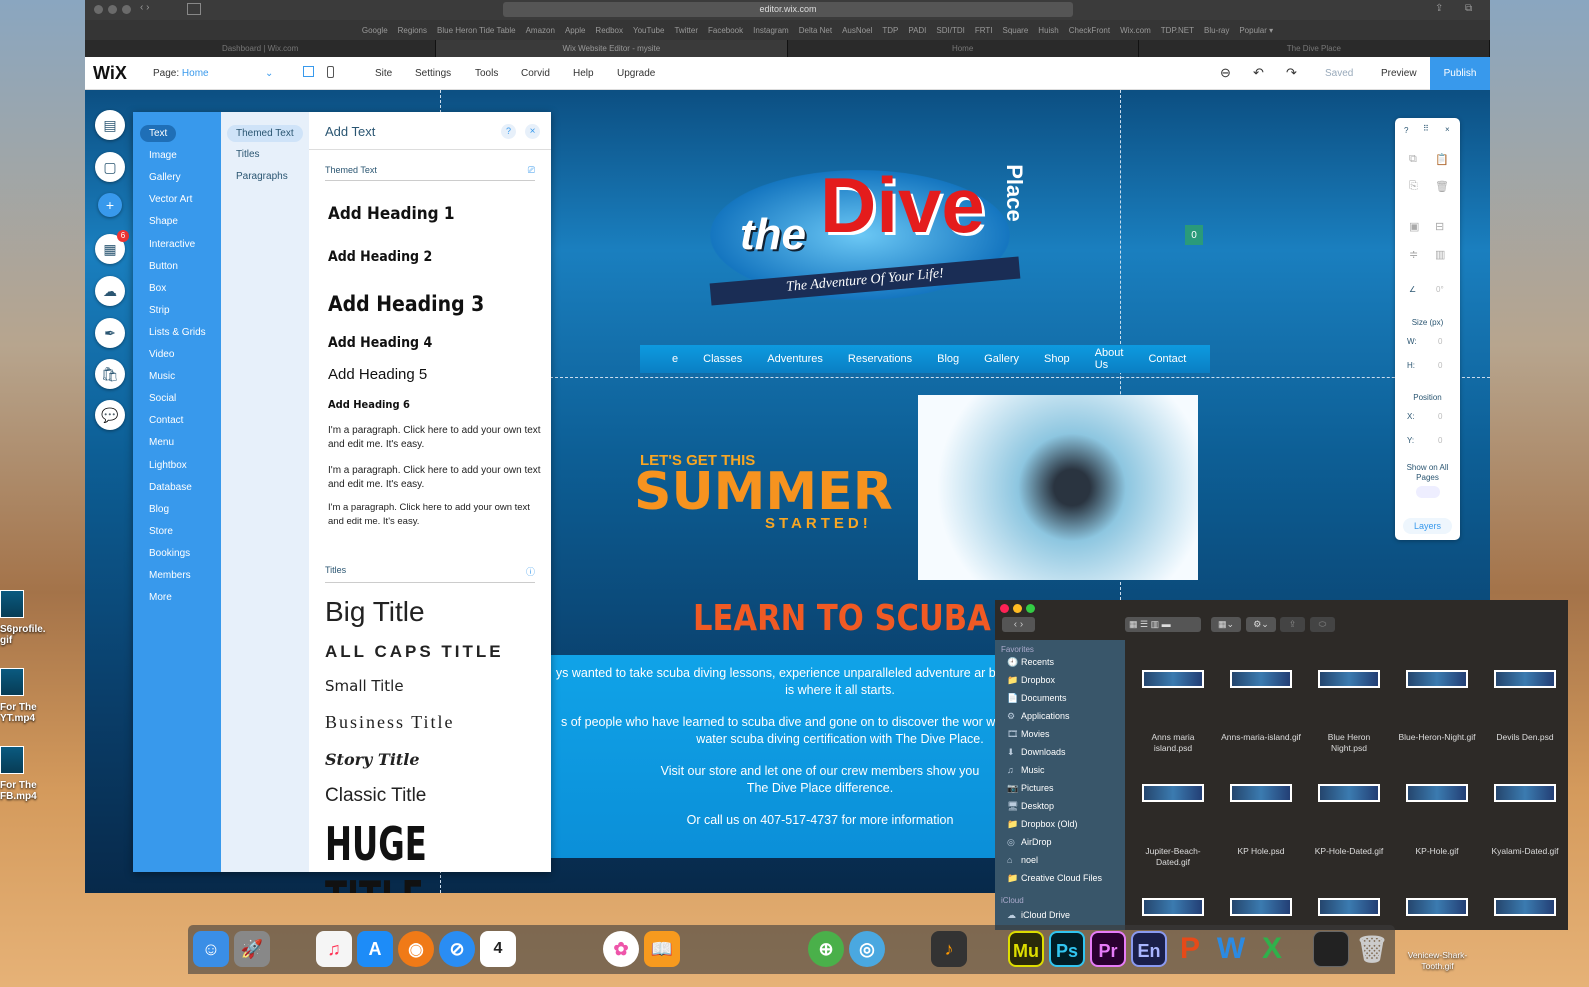  What do you see at coordinates (110, 125) in the screenshot?
I see `menus-pages-icon: ▤` at bounding box center [110, 125].